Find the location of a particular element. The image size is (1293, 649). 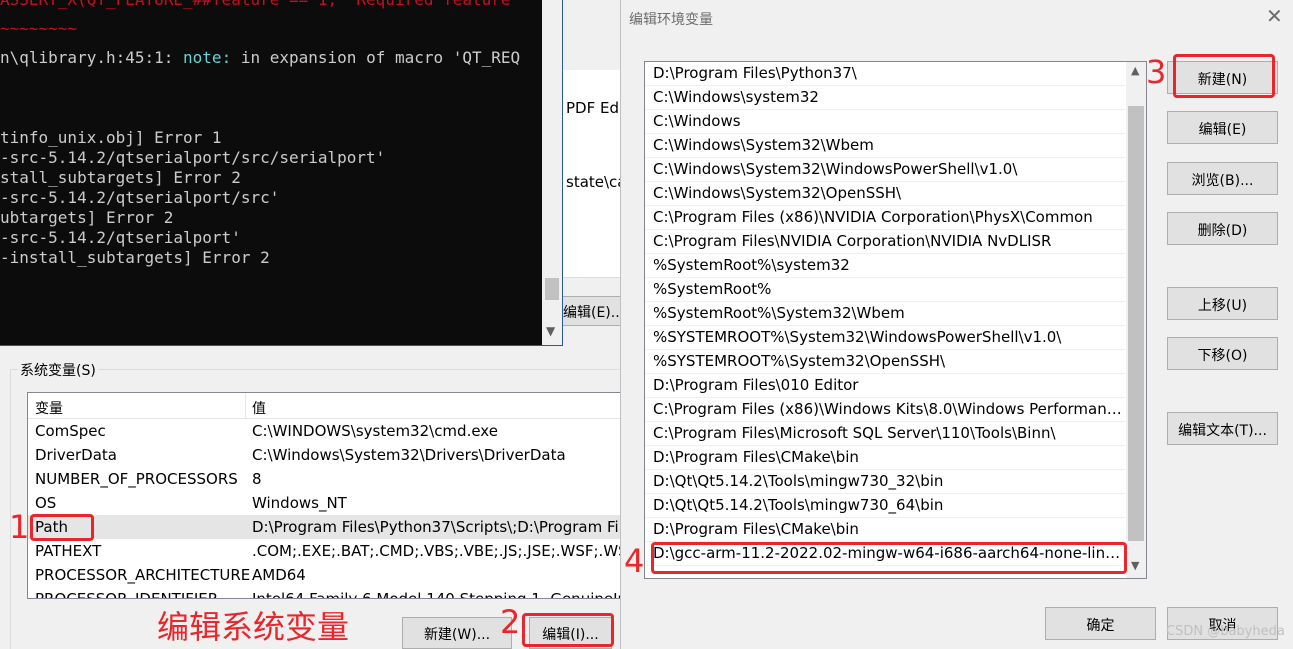

fragment-text: PDF Ed is located at coordinates (592, 108).